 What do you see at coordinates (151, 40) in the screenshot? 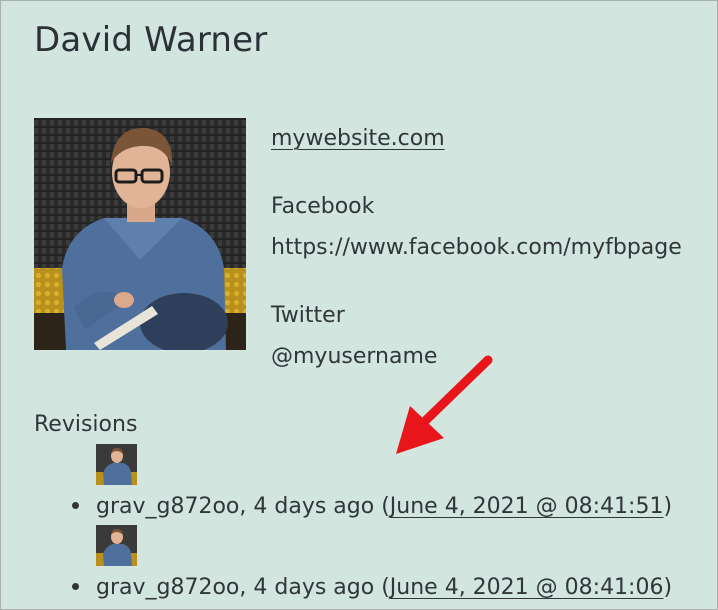
I see `author-name: David Warner` at bounding box center [151, 40].